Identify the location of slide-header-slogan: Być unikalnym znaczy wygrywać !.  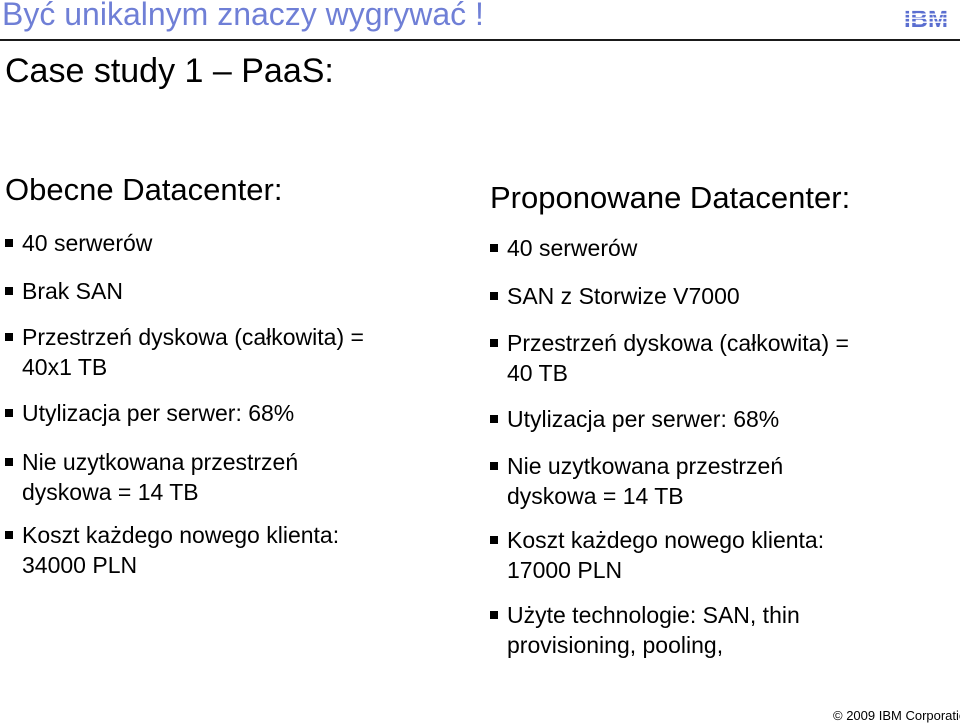
(243, 16).